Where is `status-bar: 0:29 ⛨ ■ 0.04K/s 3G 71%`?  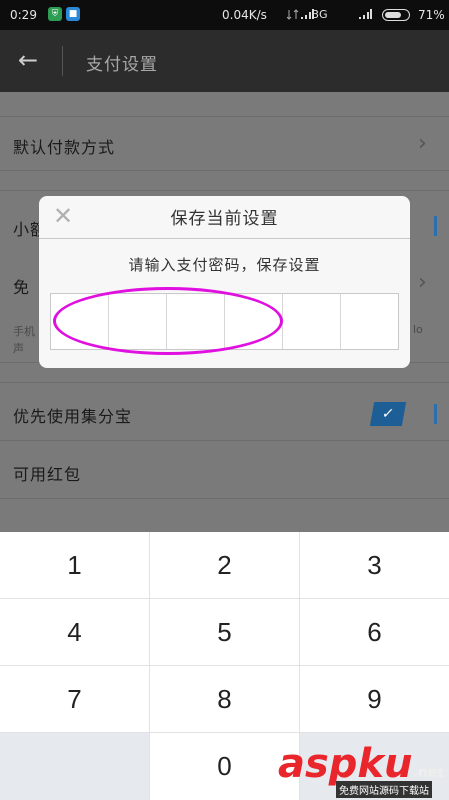 status-bar: 0:29 ⛨ ■ 0.04K/s 3G 71% is located at coordinates (224, 15).